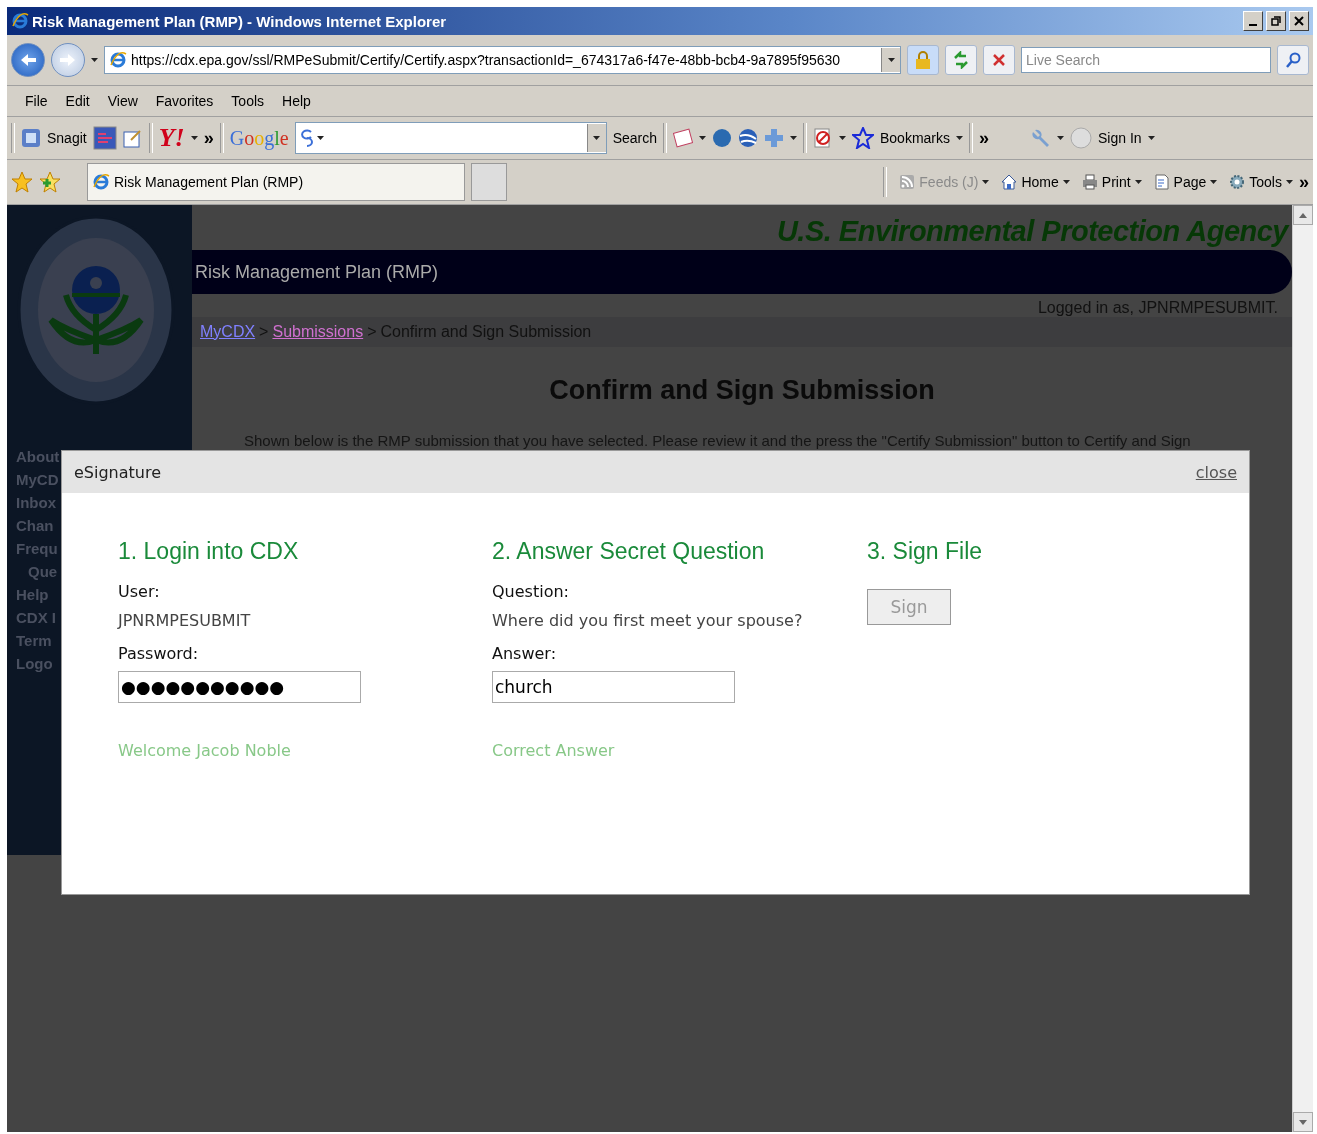 This screenshot has height=1134, width=1317. Describe the element at coordinates (647, 620) in the screenshot. I see `security-question: Where did you first meet your spouse?` at that location.